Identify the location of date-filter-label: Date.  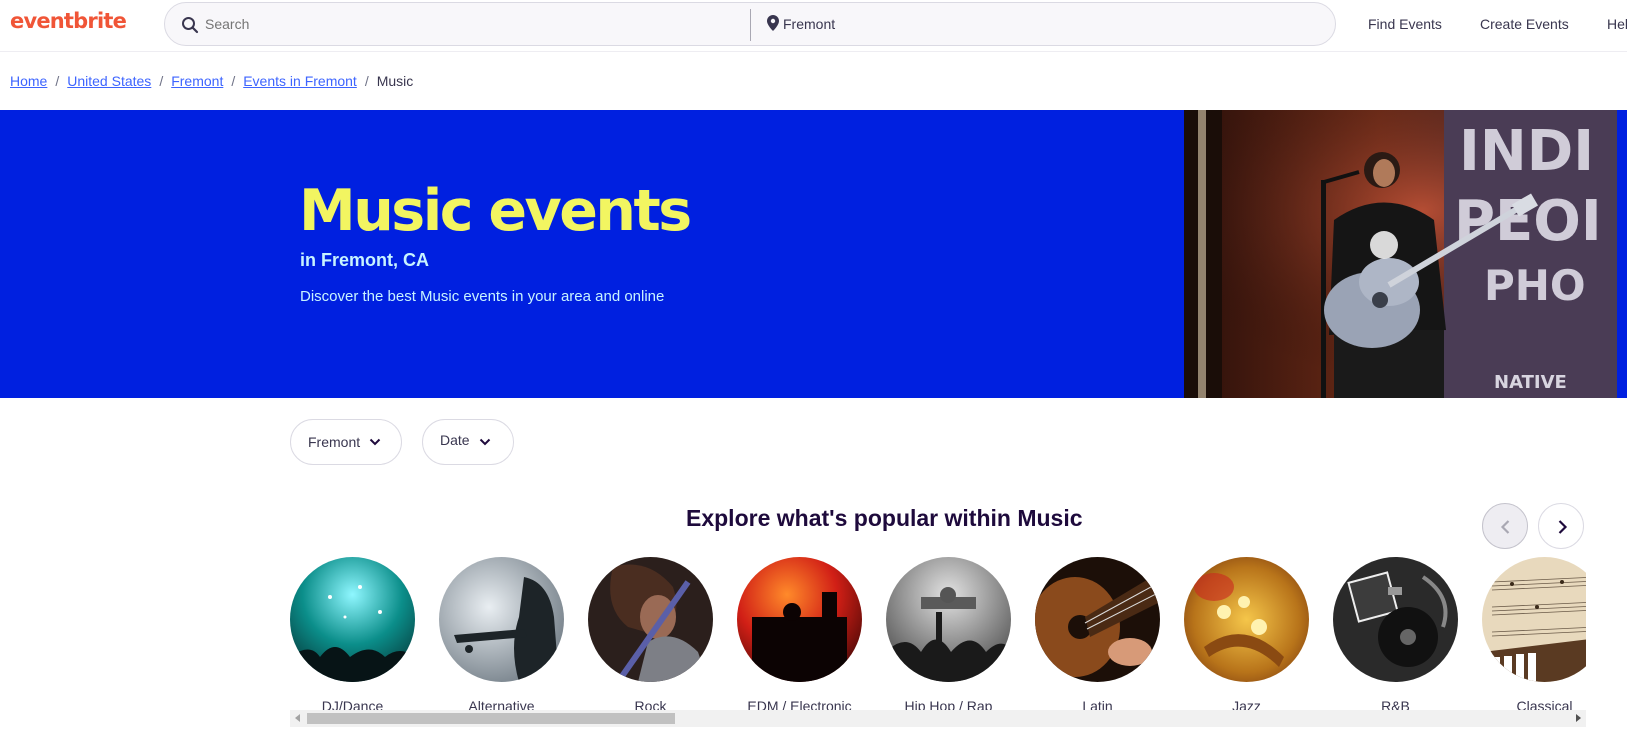
(455, 440).